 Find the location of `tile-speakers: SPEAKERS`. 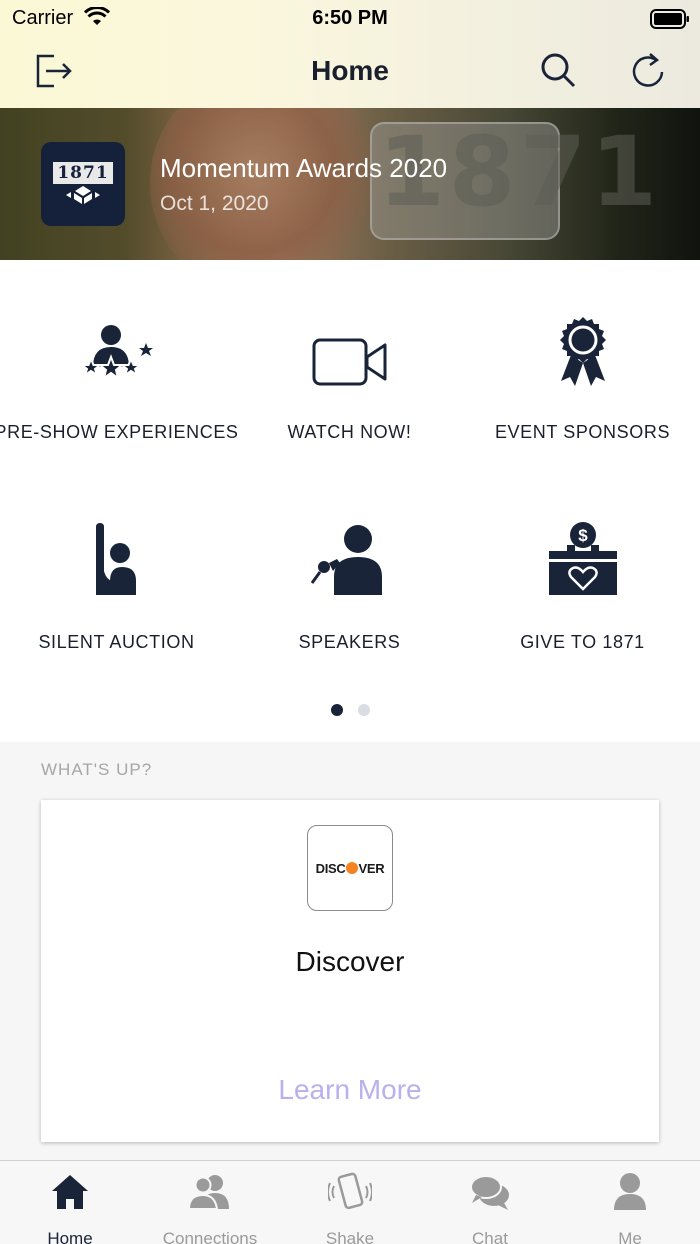

tile-speakers: SPEAKERS is located at coordinates (349, 600).